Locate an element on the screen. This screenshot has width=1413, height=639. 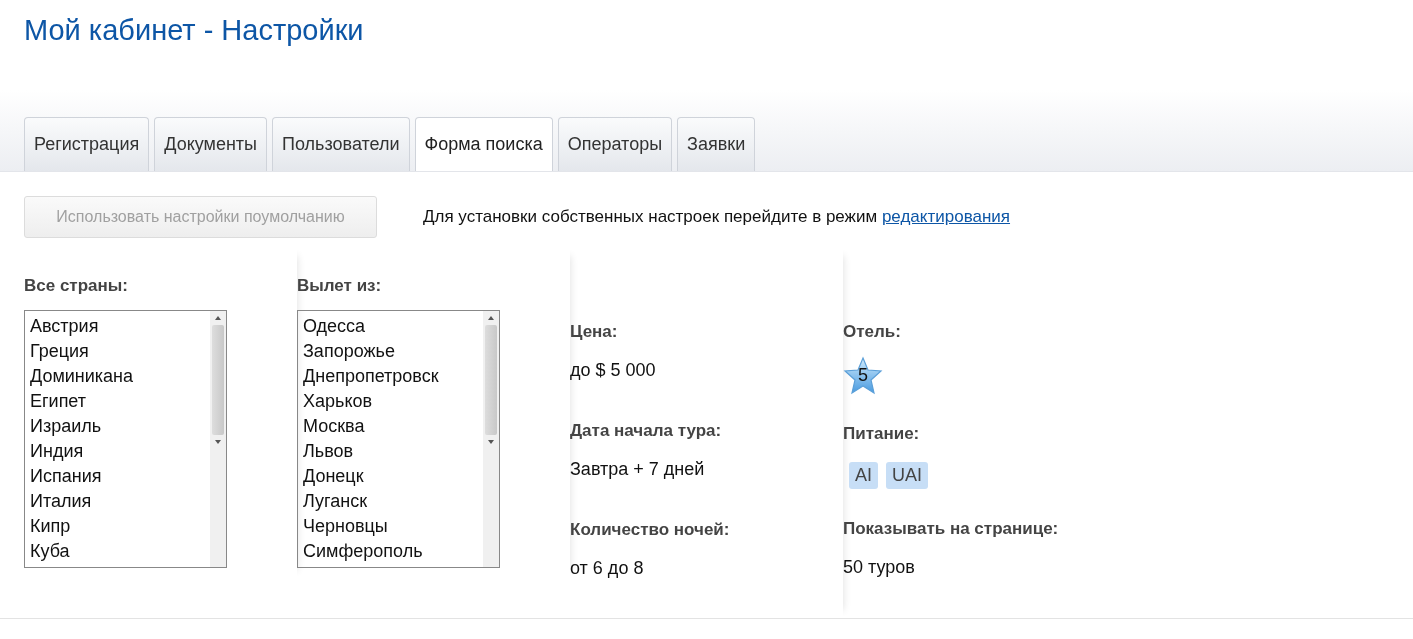
meals-label: Питание: is located at coordinates (882, 434).